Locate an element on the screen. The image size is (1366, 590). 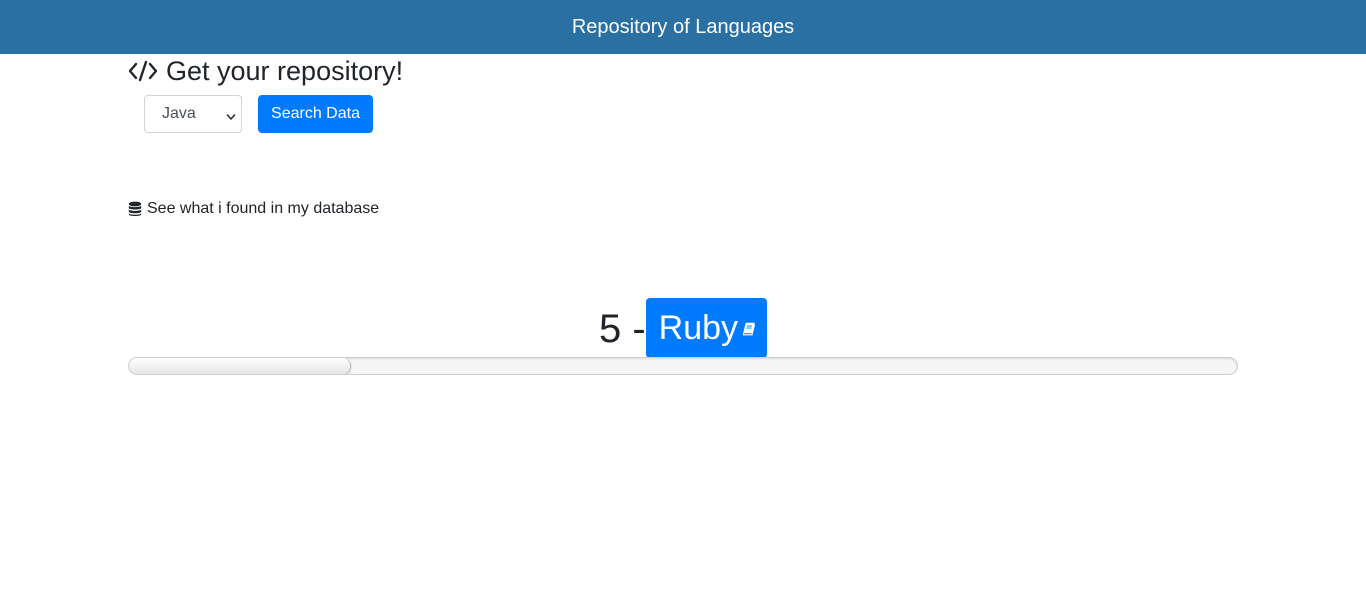
page-heading-text: Get your repository! is located at coordinates (285, 70).